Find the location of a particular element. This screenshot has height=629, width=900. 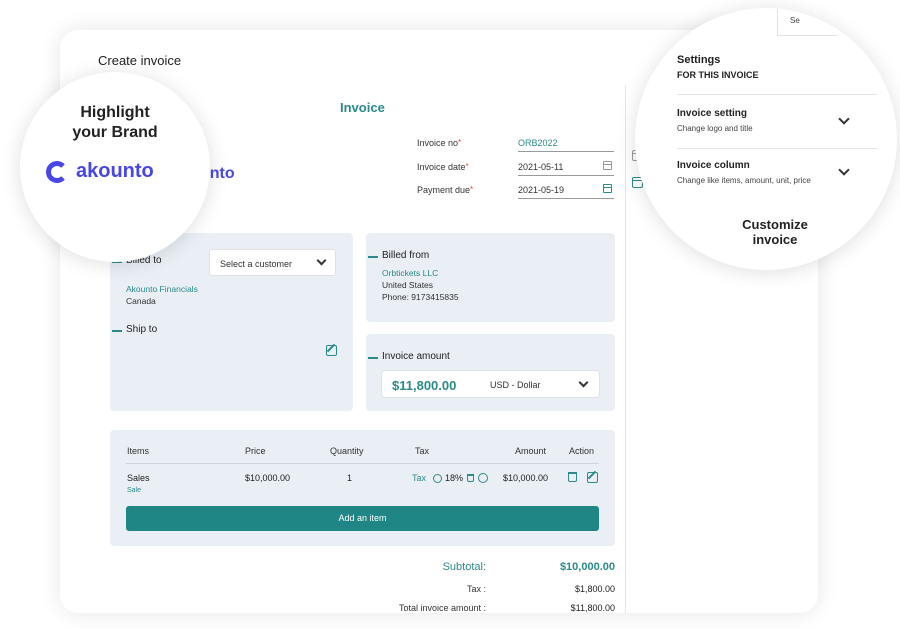

item-sub: Sale is located at coordinates (134, 490).